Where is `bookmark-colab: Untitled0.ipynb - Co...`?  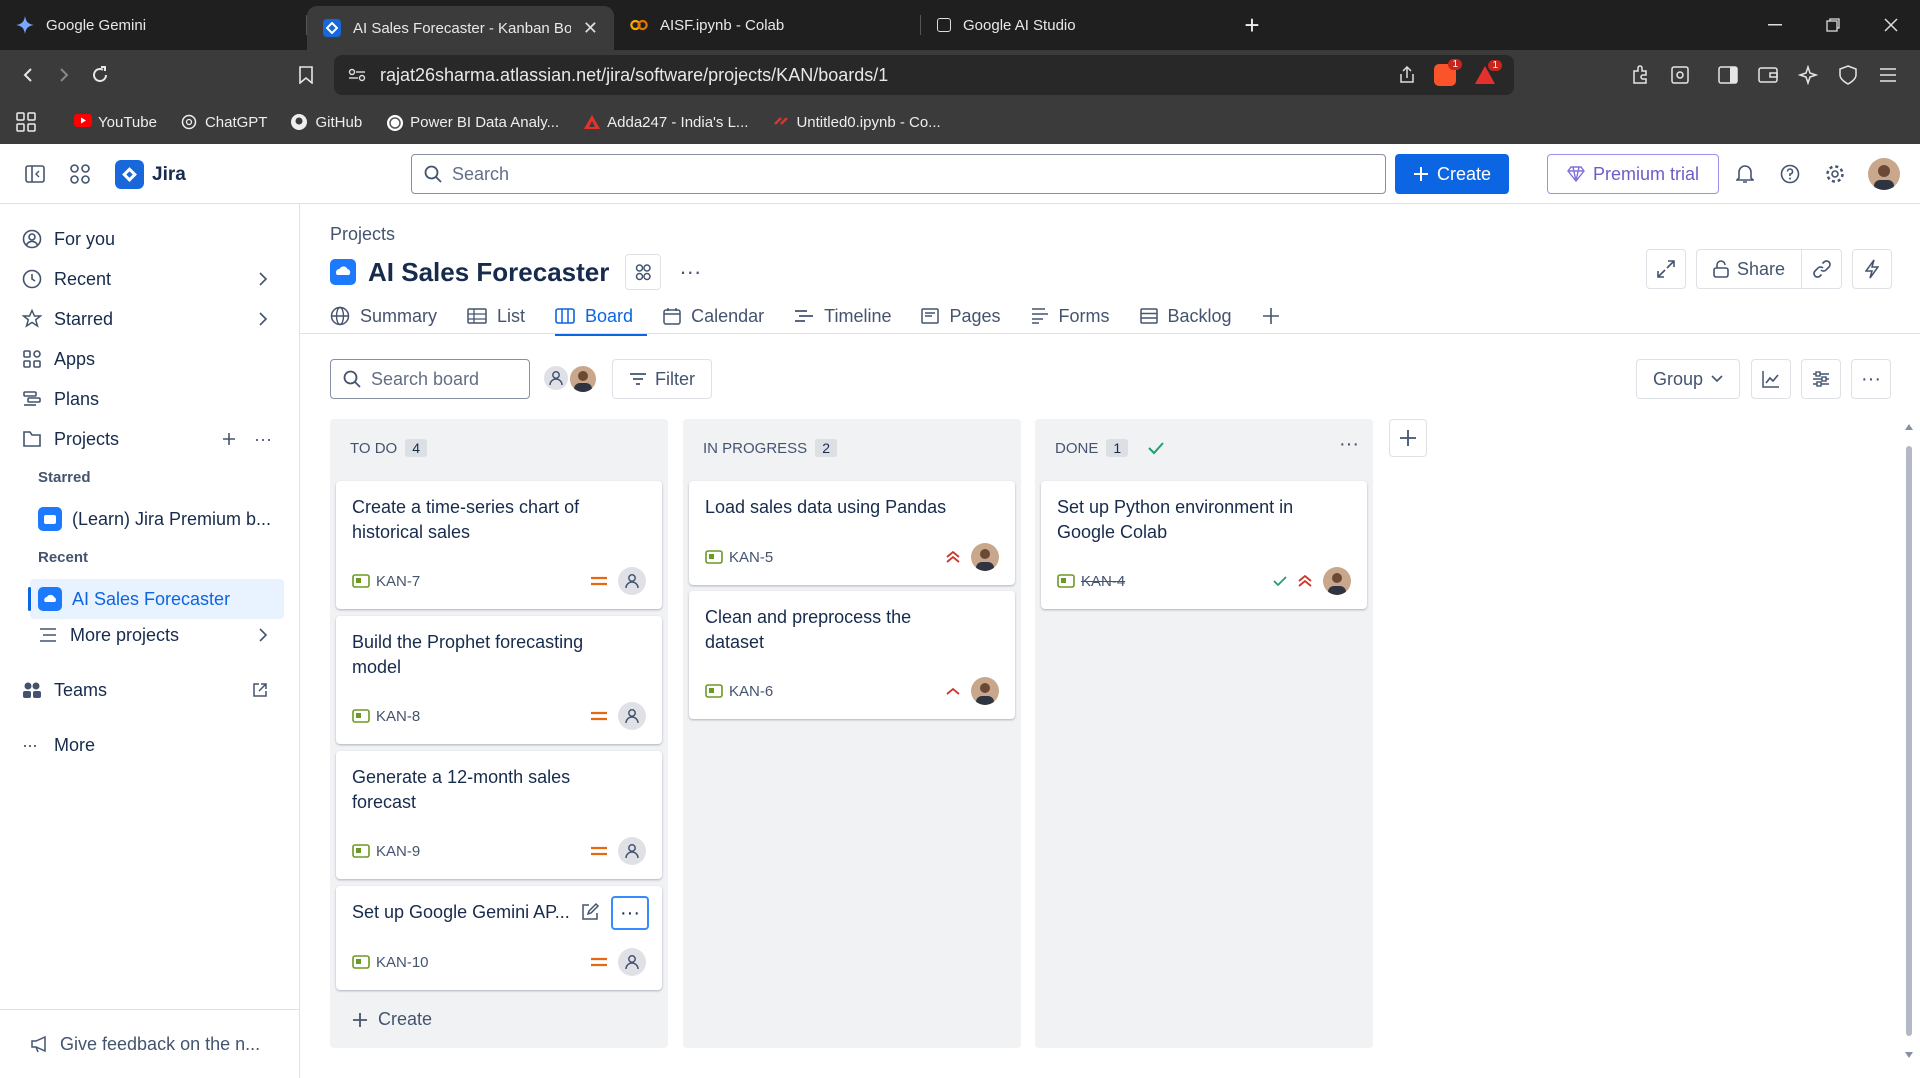 bookmark-colab: Untitled0.ipynb - Co... is located at coordinates (856, 122).